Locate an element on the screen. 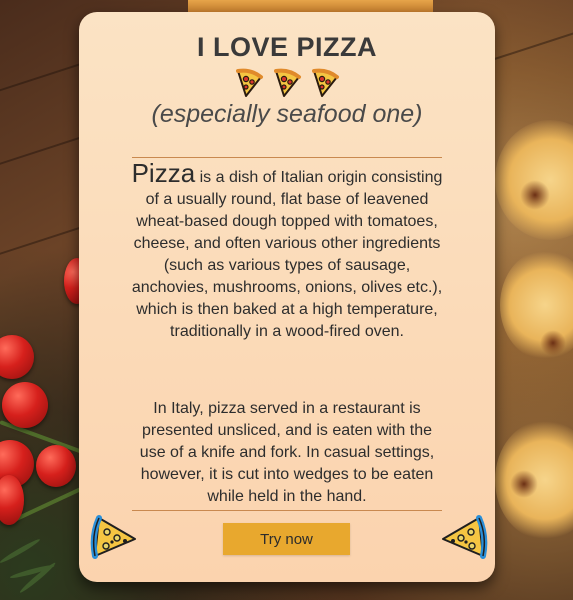  bottom-divider is located at coordinates (287, 510).